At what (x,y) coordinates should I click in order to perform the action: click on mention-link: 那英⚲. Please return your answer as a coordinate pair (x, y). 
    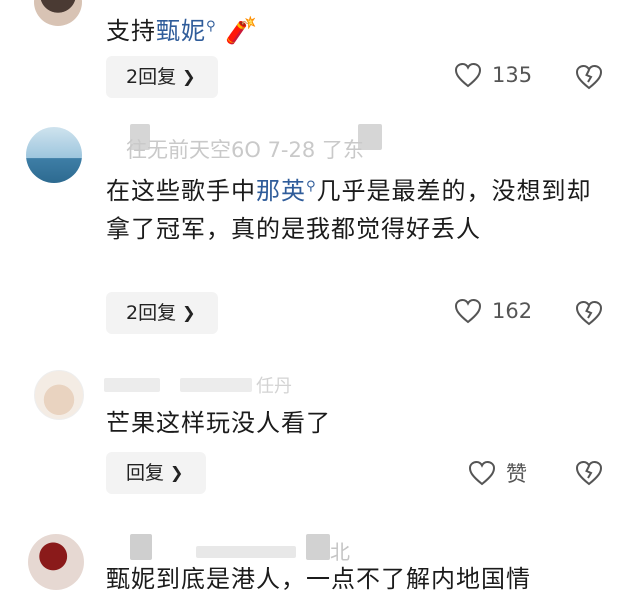
    Looking at the image, I should click on (286, 191).